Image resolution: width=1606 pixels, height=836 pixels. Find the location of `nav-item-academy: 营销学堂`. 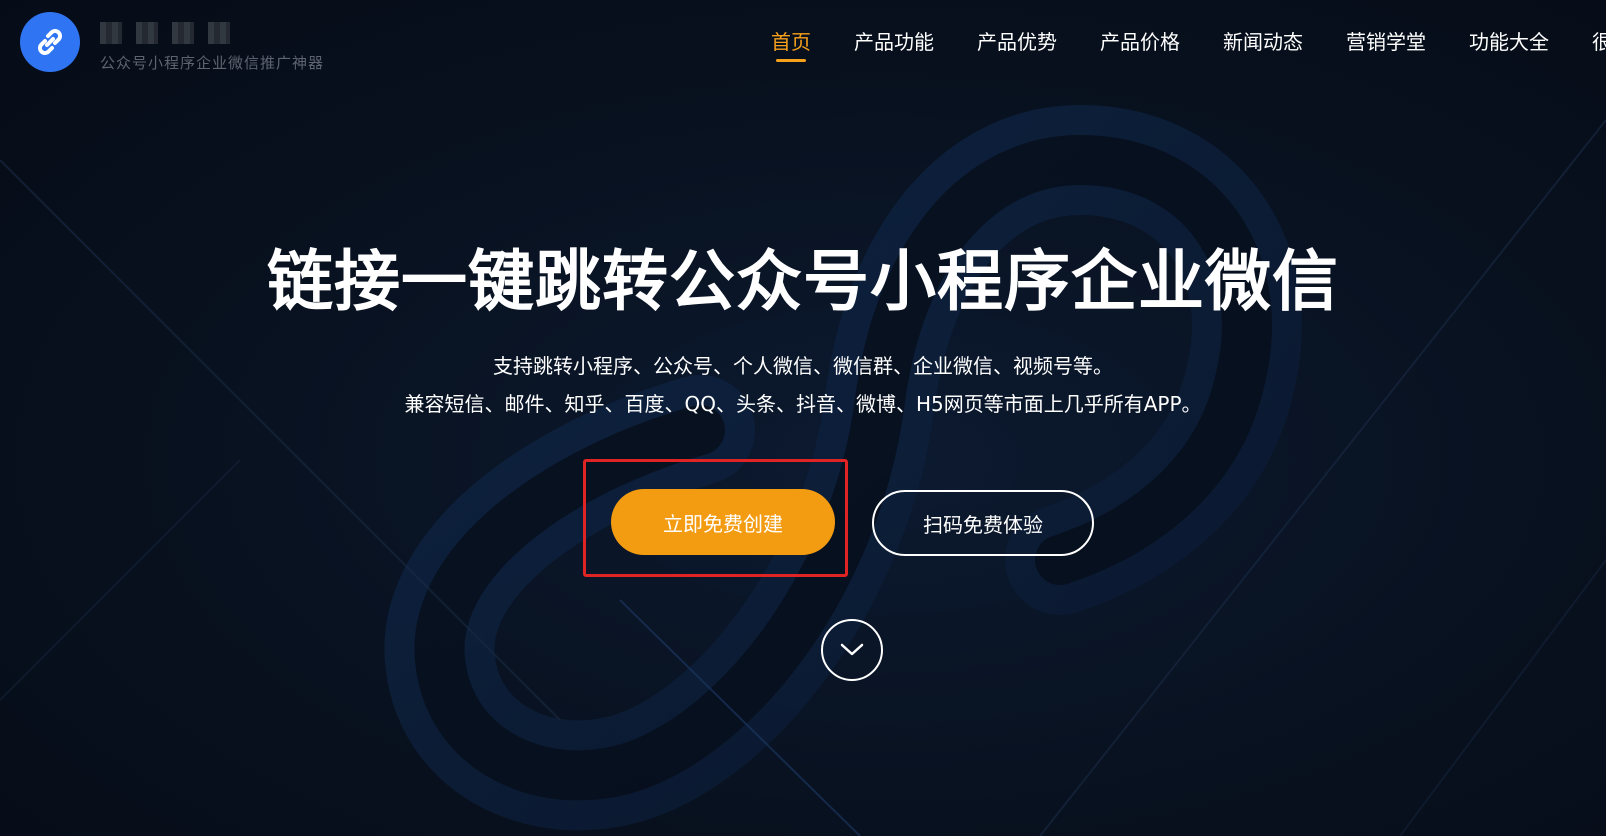

nav-item-academy: 营销学堂 is located at coordinates (1386, 42).